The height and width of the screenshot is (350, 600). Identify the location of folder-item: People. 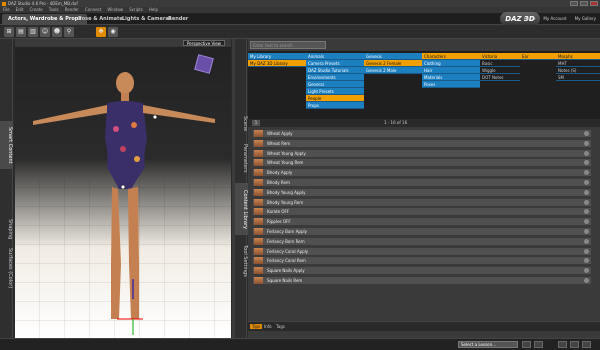
(335, 98).